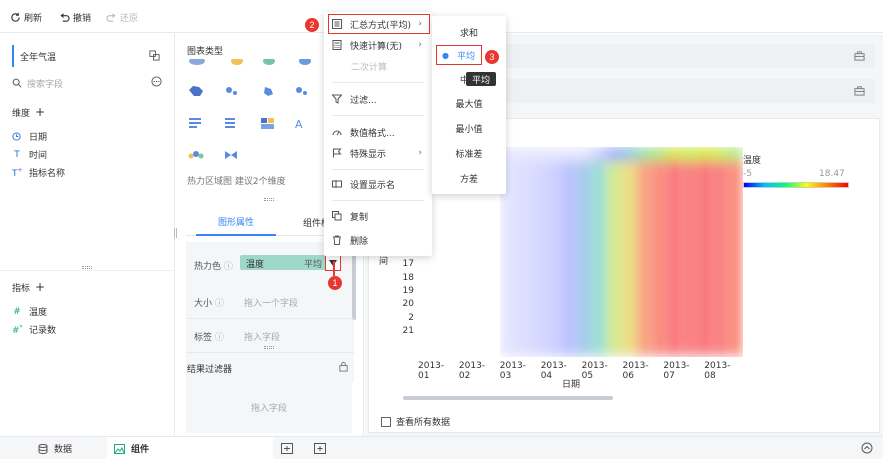 This screenshot has height=460, width=883. Describe the element at coordinates (415, 421) in the screenshot. I see `show-all-data-checkbox: 查看所有数据` at that location.